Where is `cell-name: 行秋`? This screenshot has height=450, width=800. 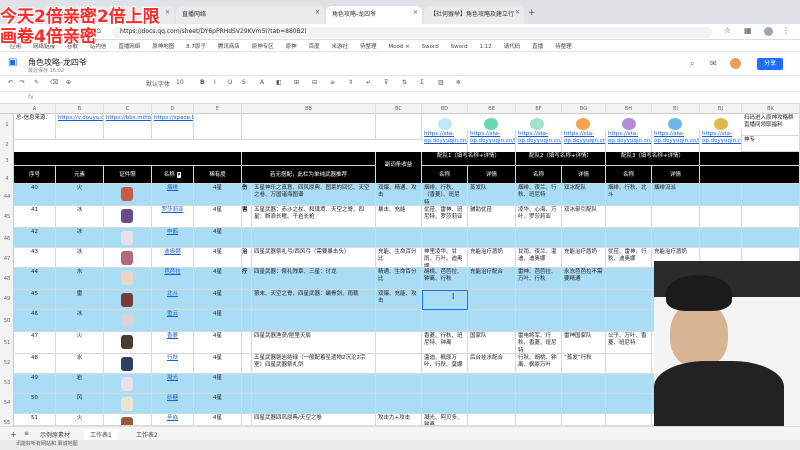 cell-name: 行秋 is located at coordinates (173, 364).